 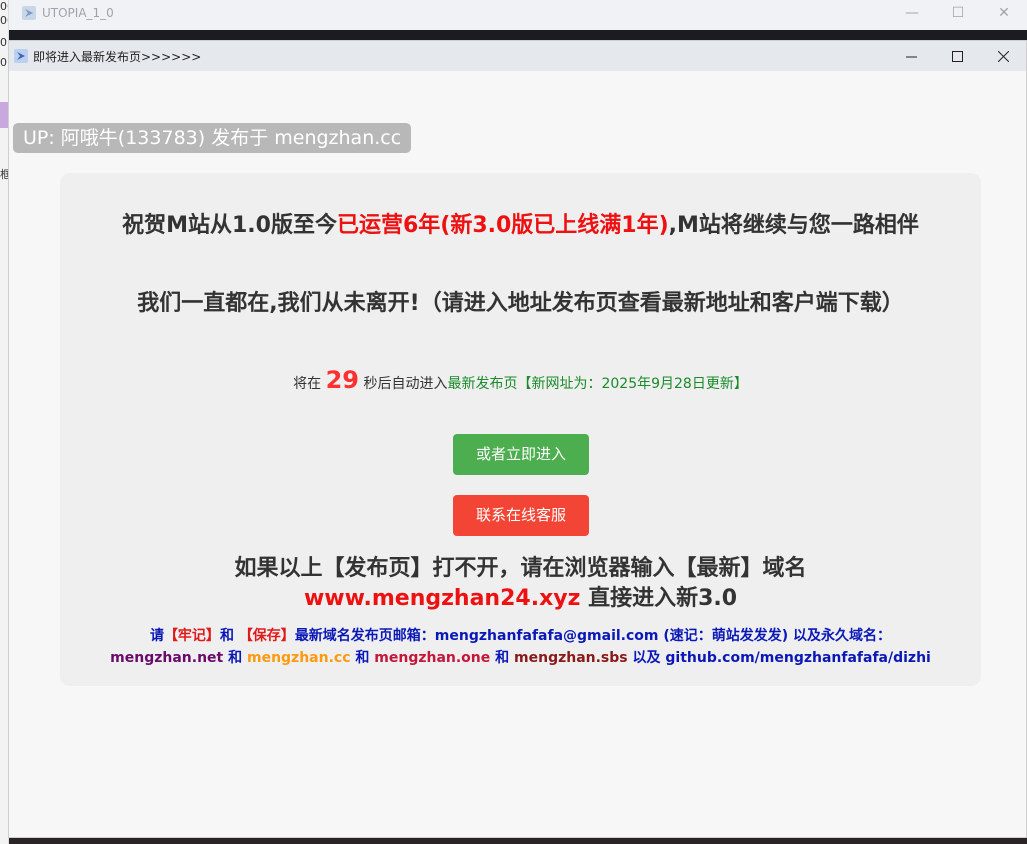 I want to click on latest-domain-link: www.mengzhan24.xyz, so click(x=442, y=598).